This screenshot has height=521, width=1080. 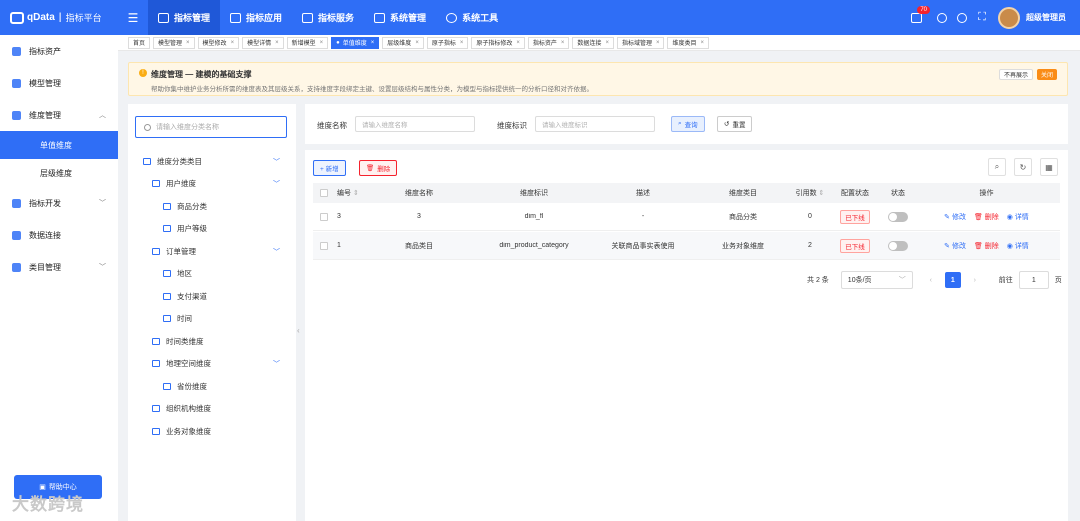 I want to click on tab-metric-assets: 指标资产 ×, so click(x=548, y=42).